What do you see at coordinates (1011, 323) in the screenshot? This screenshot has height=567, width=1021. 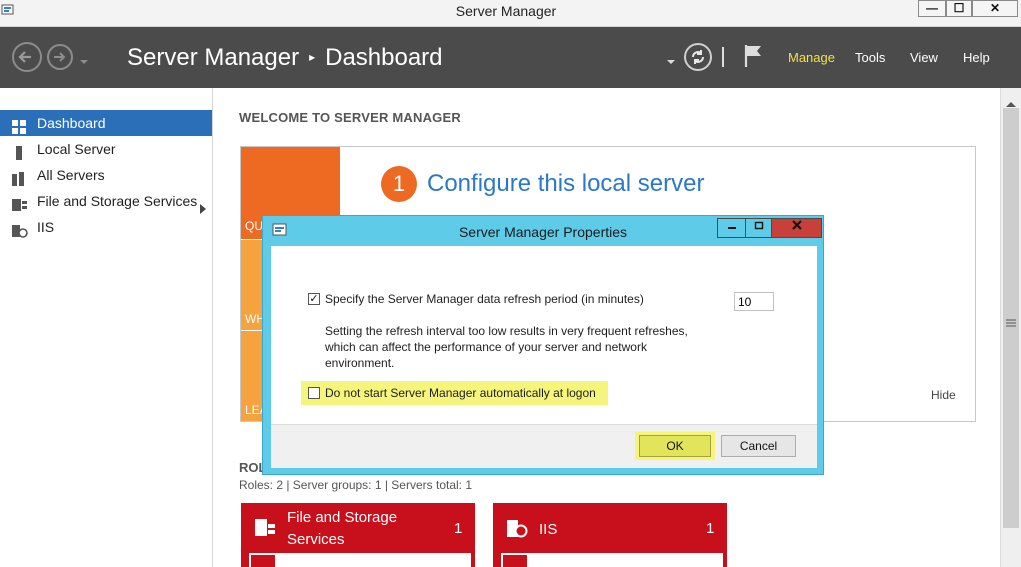 I see `scroll-grip-icon` at bounding box center [1011, 323].